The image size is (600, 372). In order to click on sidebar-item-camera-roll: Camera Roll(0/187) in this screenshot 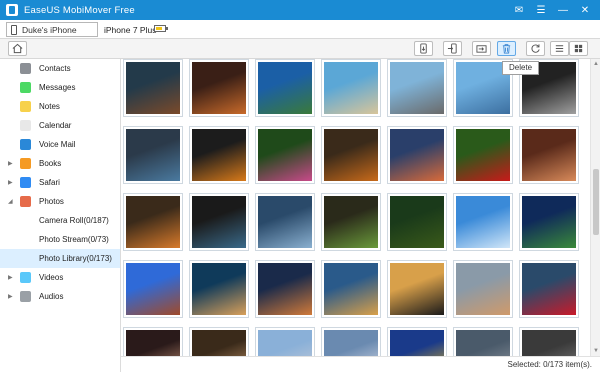, I will do `click(60, 220)`.